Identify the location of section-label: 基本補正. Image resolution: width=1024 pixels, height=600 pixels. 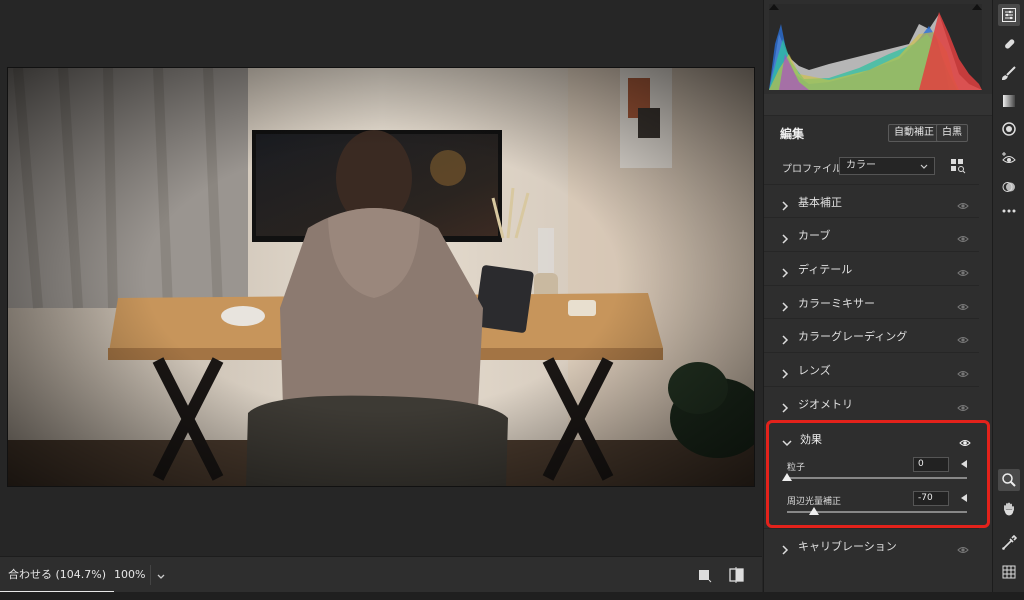
(820, 202).